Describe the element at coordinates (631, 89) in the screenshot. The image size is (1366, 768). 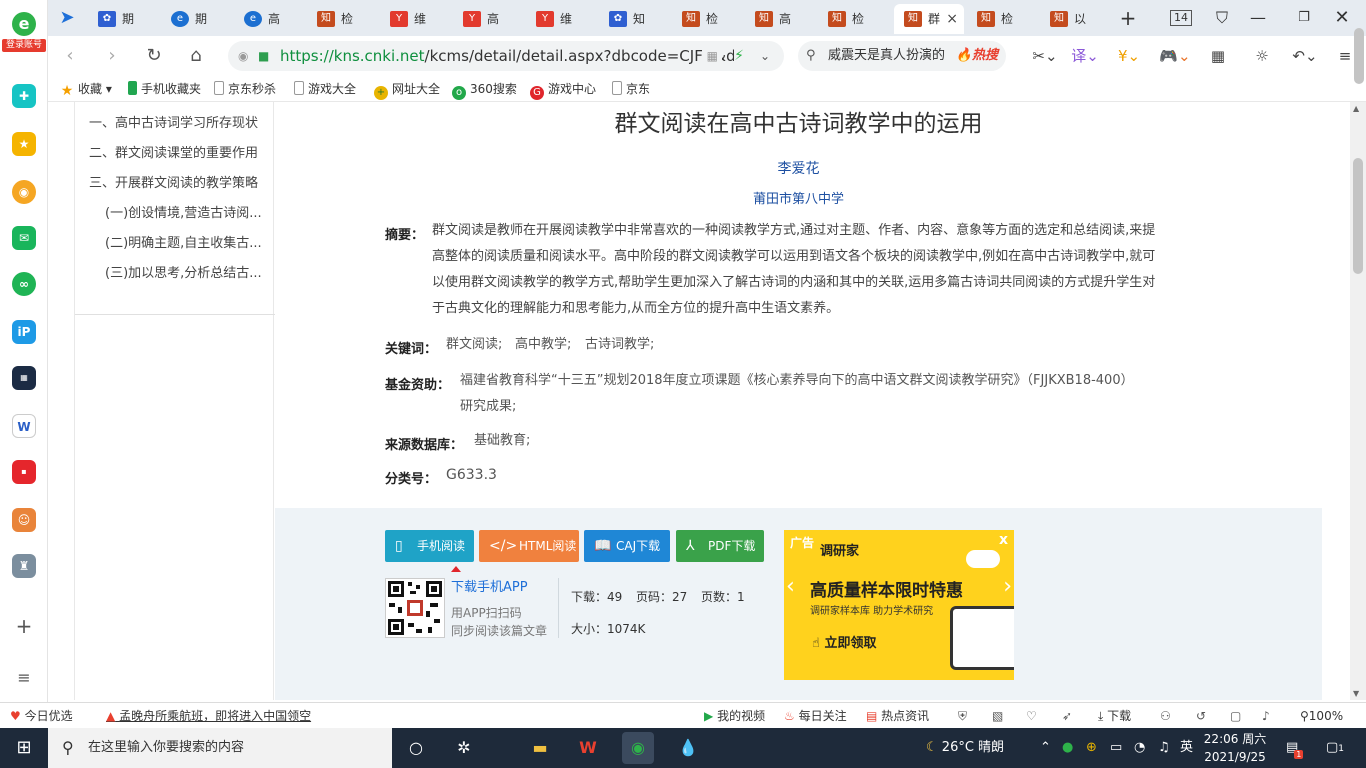
I see `bookmark-item: 京东` at that location.